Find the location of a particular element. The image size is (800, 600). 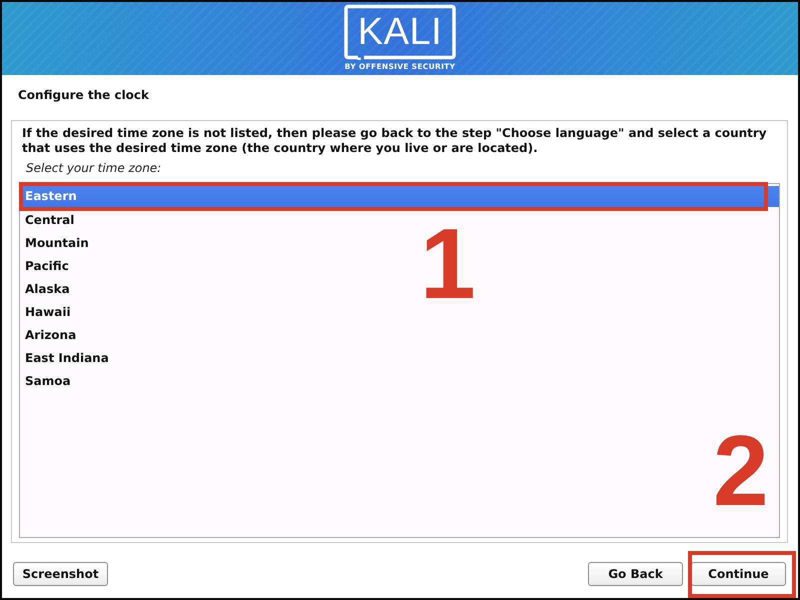

time-zone-option: Samoa is located at coordinates (399, 381).